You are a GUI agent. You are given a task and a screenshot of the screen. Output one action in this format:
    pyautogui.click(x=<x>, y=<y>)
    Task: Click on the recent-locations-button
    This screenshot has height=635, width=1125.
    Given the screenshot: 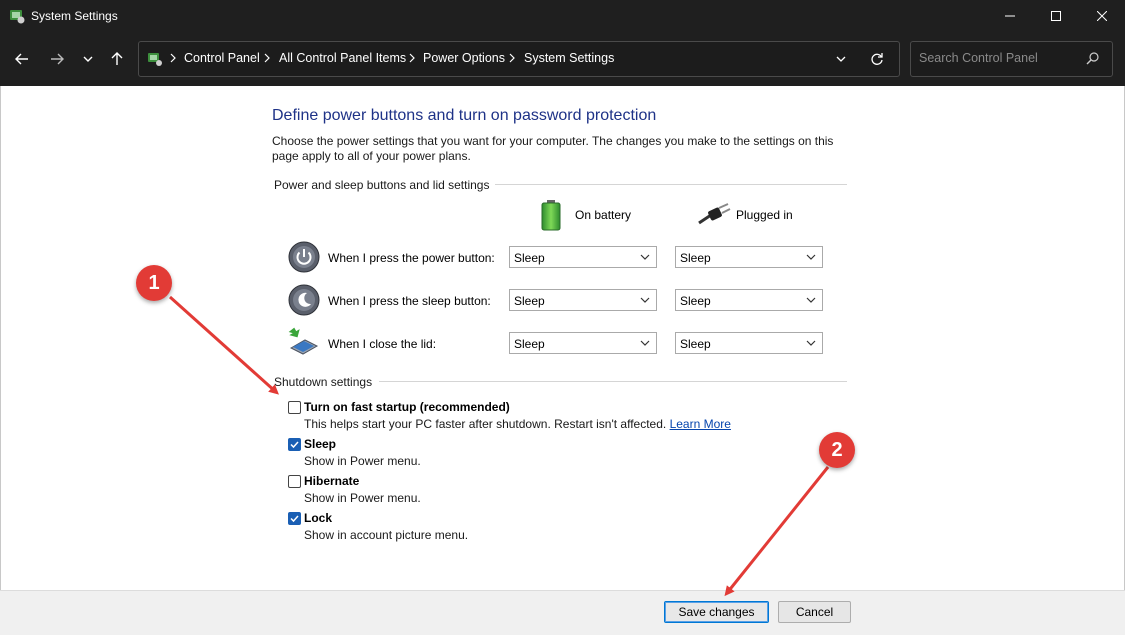 What is the action you would take?
    pyautogui.click(x=88, y=59)
    